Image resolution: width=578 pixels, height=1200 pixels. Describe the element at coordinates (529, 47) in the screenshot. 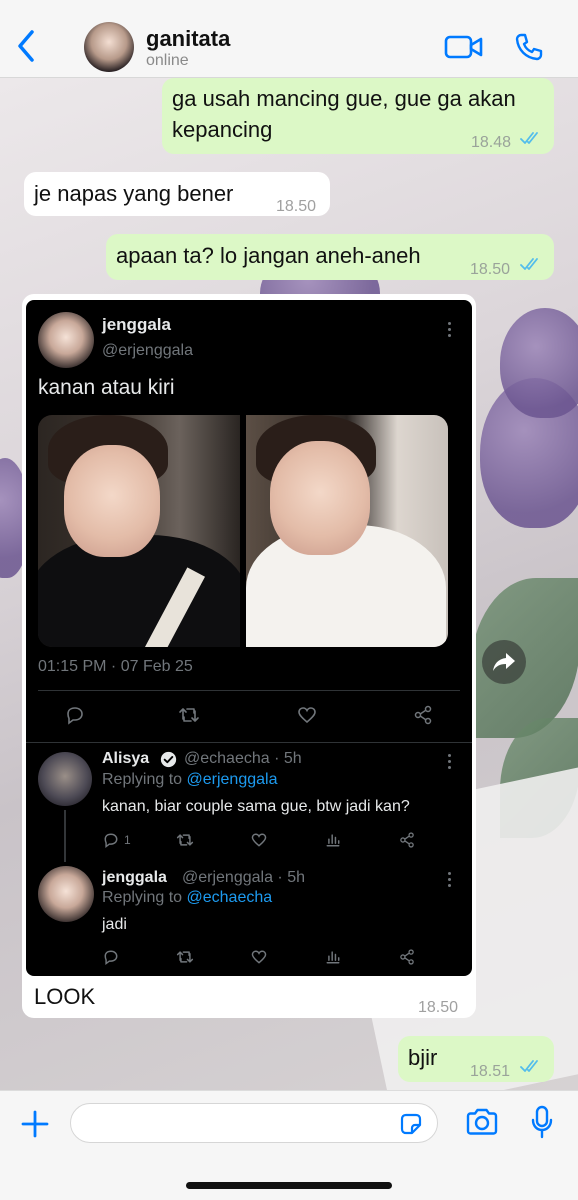

I see `phone-call-icon` at that location.